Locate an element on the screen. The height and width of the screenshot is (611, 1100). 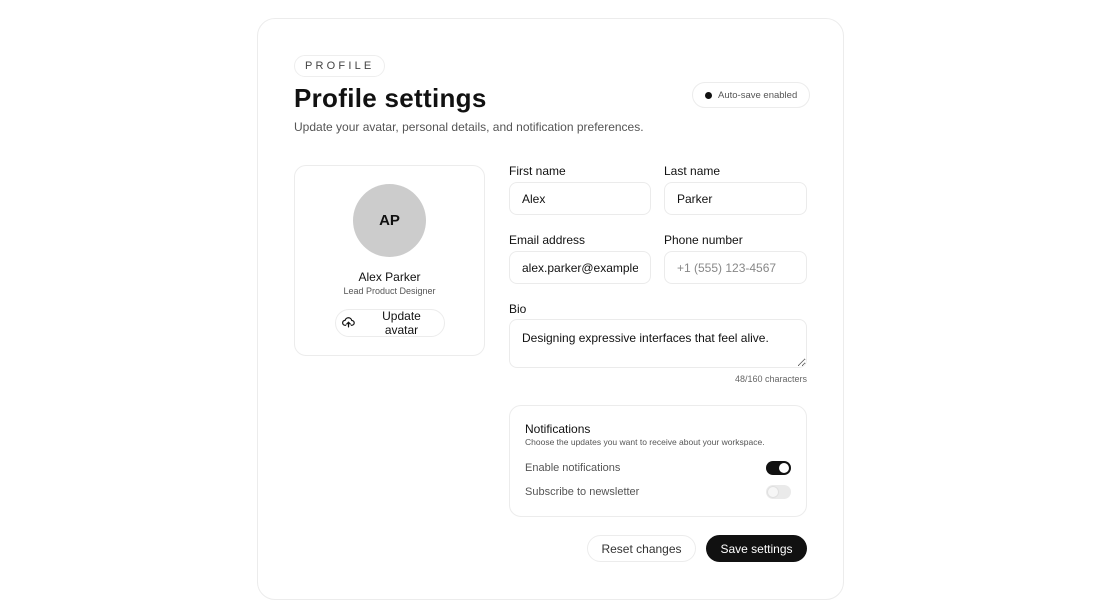
notifications-title: Notifications is located at coordinates (558, 429).